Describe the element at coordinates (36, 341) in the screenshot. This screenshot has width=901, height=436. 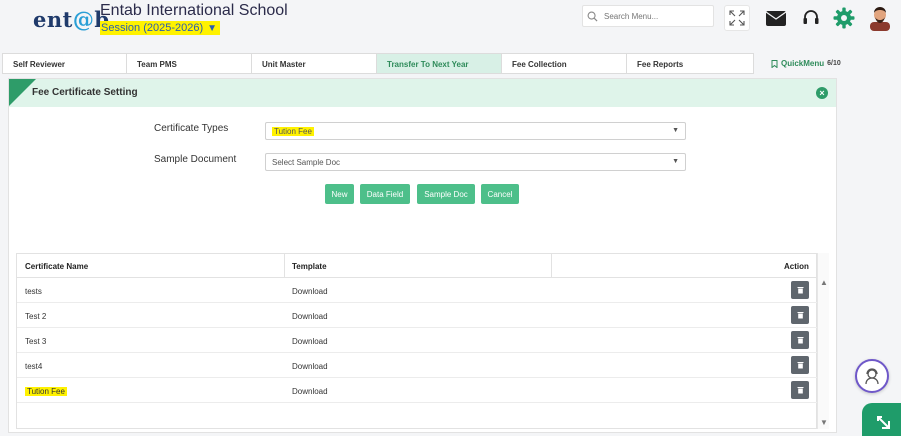
I see `certificate-name-cell: Test 3` at that location.